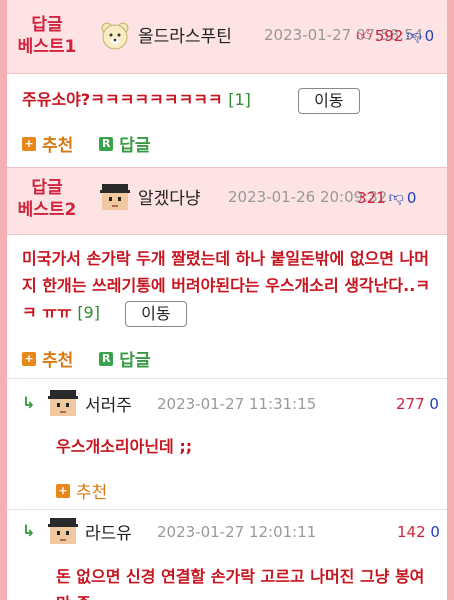  What do you see at coordinates (411, 532) in the screenshot?
I see `like-count: 142` at bounding box center [411, 532].